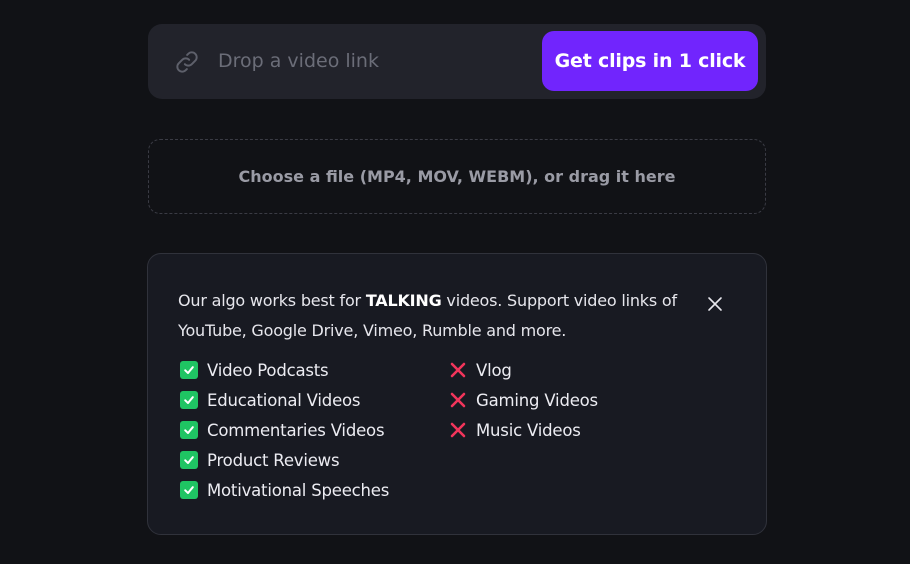 The image size is (910, 564). I want to click on list-item: Gaming Videos, so click(523, 400).